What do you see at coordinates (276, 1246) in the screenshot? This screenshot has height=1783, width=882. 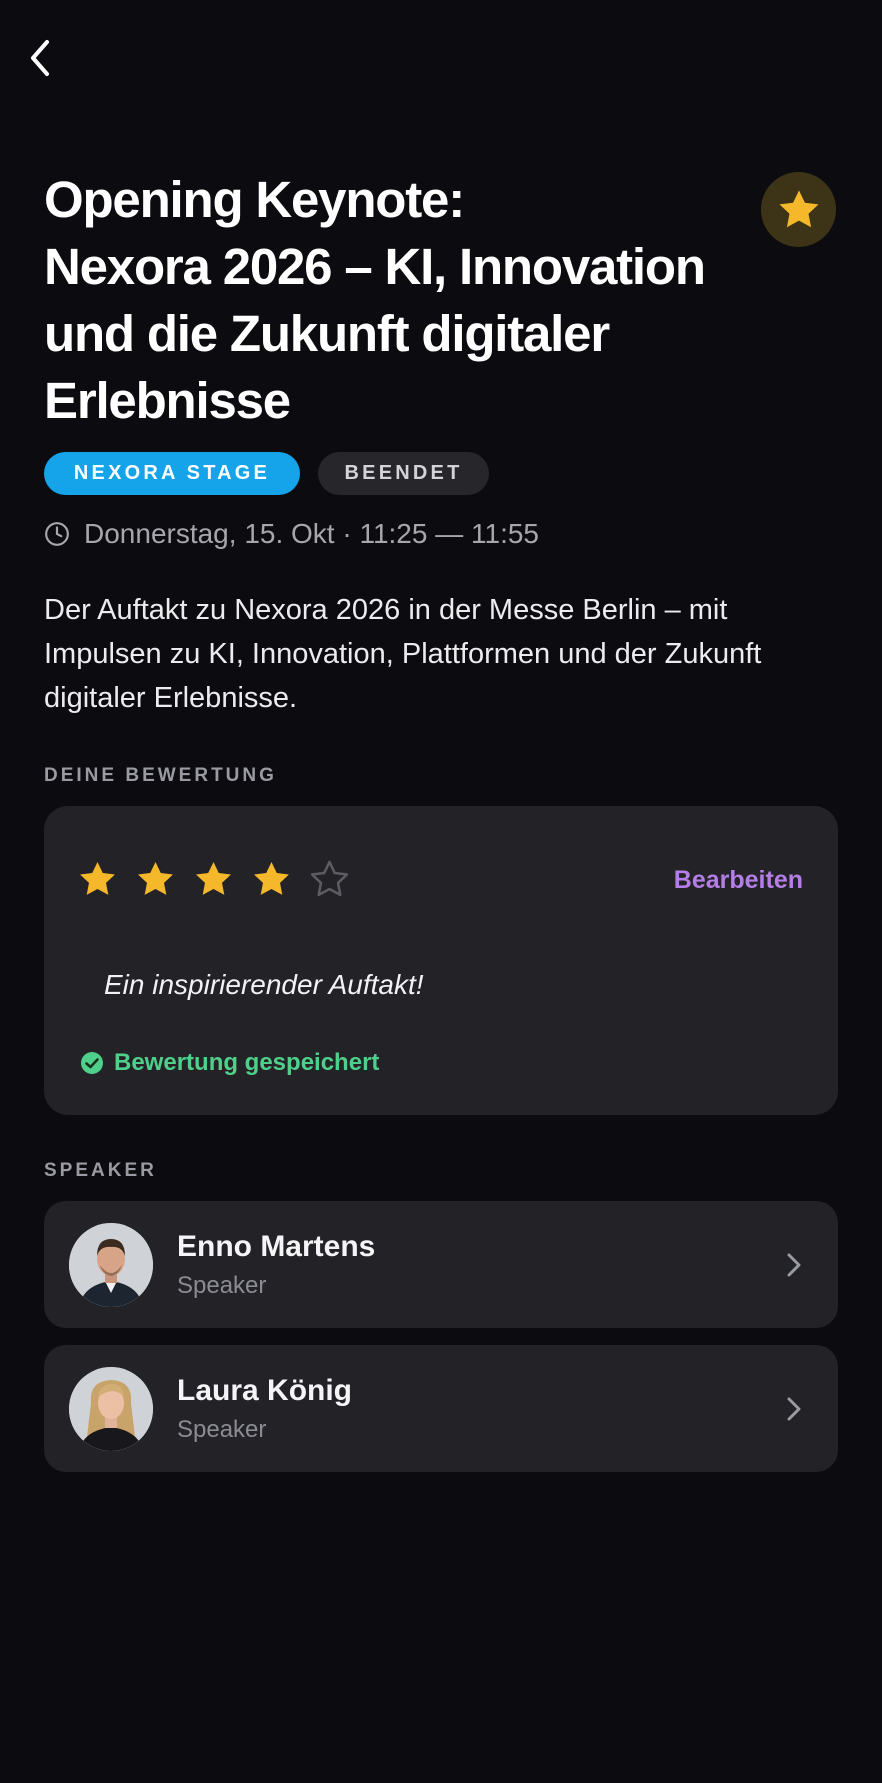 I see `speaker-name: Enno Martens` at bounding box center [276, 1246].